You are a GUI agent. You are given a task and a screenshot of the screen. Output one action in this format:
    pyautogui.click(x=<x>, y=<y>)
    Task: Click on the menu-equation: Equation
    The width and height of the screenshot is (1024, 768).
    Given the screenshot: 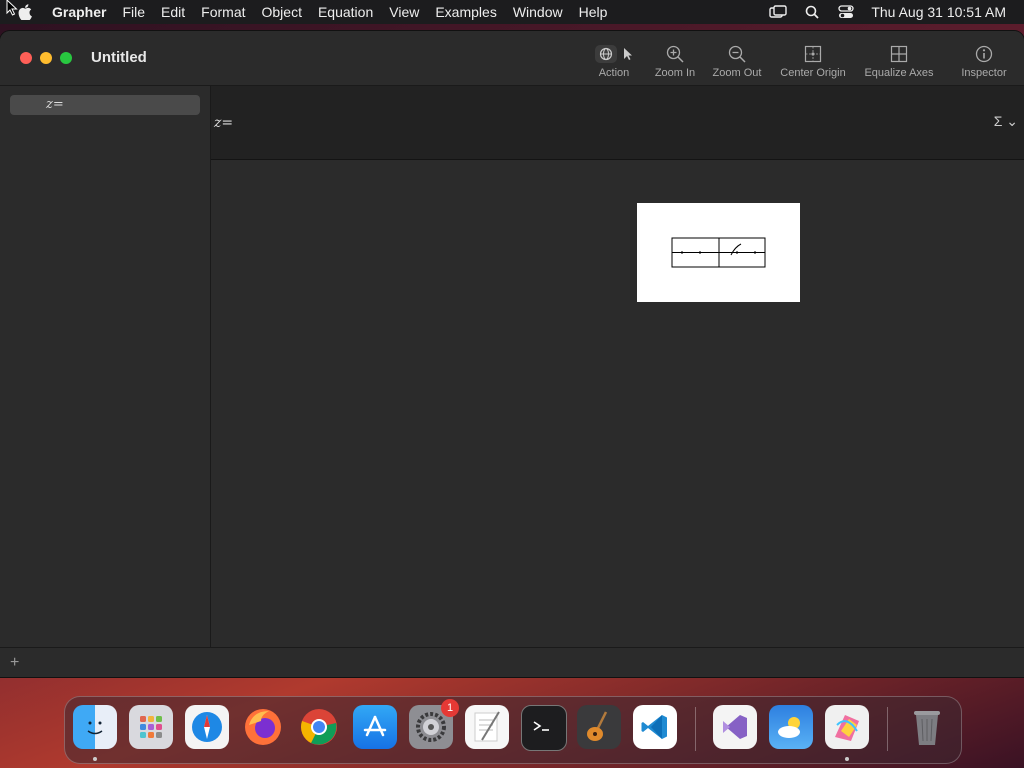 What is the action you would take?
    pyautogui.click(x=345, y=12)
    